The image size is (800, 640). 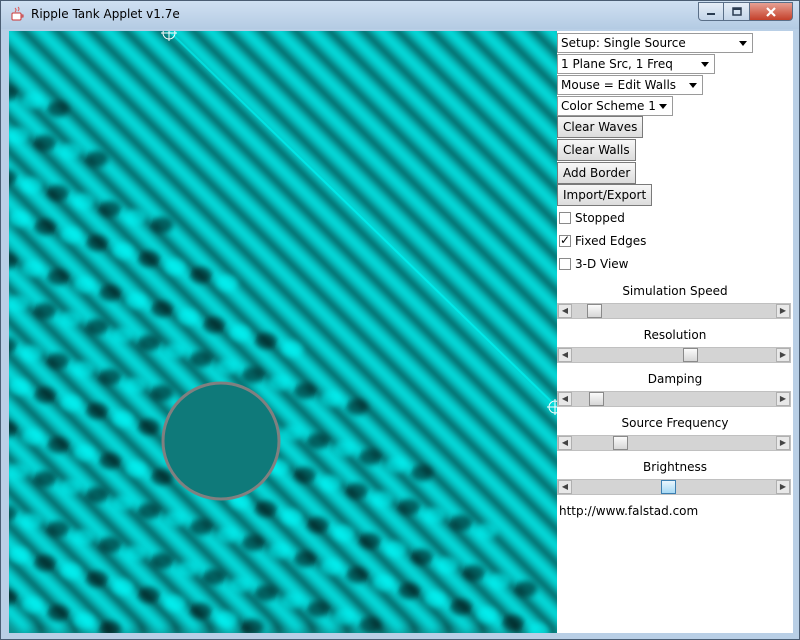 I want to click on 3d-view-checkbox: 3-D View, so click(x=594, y=264).